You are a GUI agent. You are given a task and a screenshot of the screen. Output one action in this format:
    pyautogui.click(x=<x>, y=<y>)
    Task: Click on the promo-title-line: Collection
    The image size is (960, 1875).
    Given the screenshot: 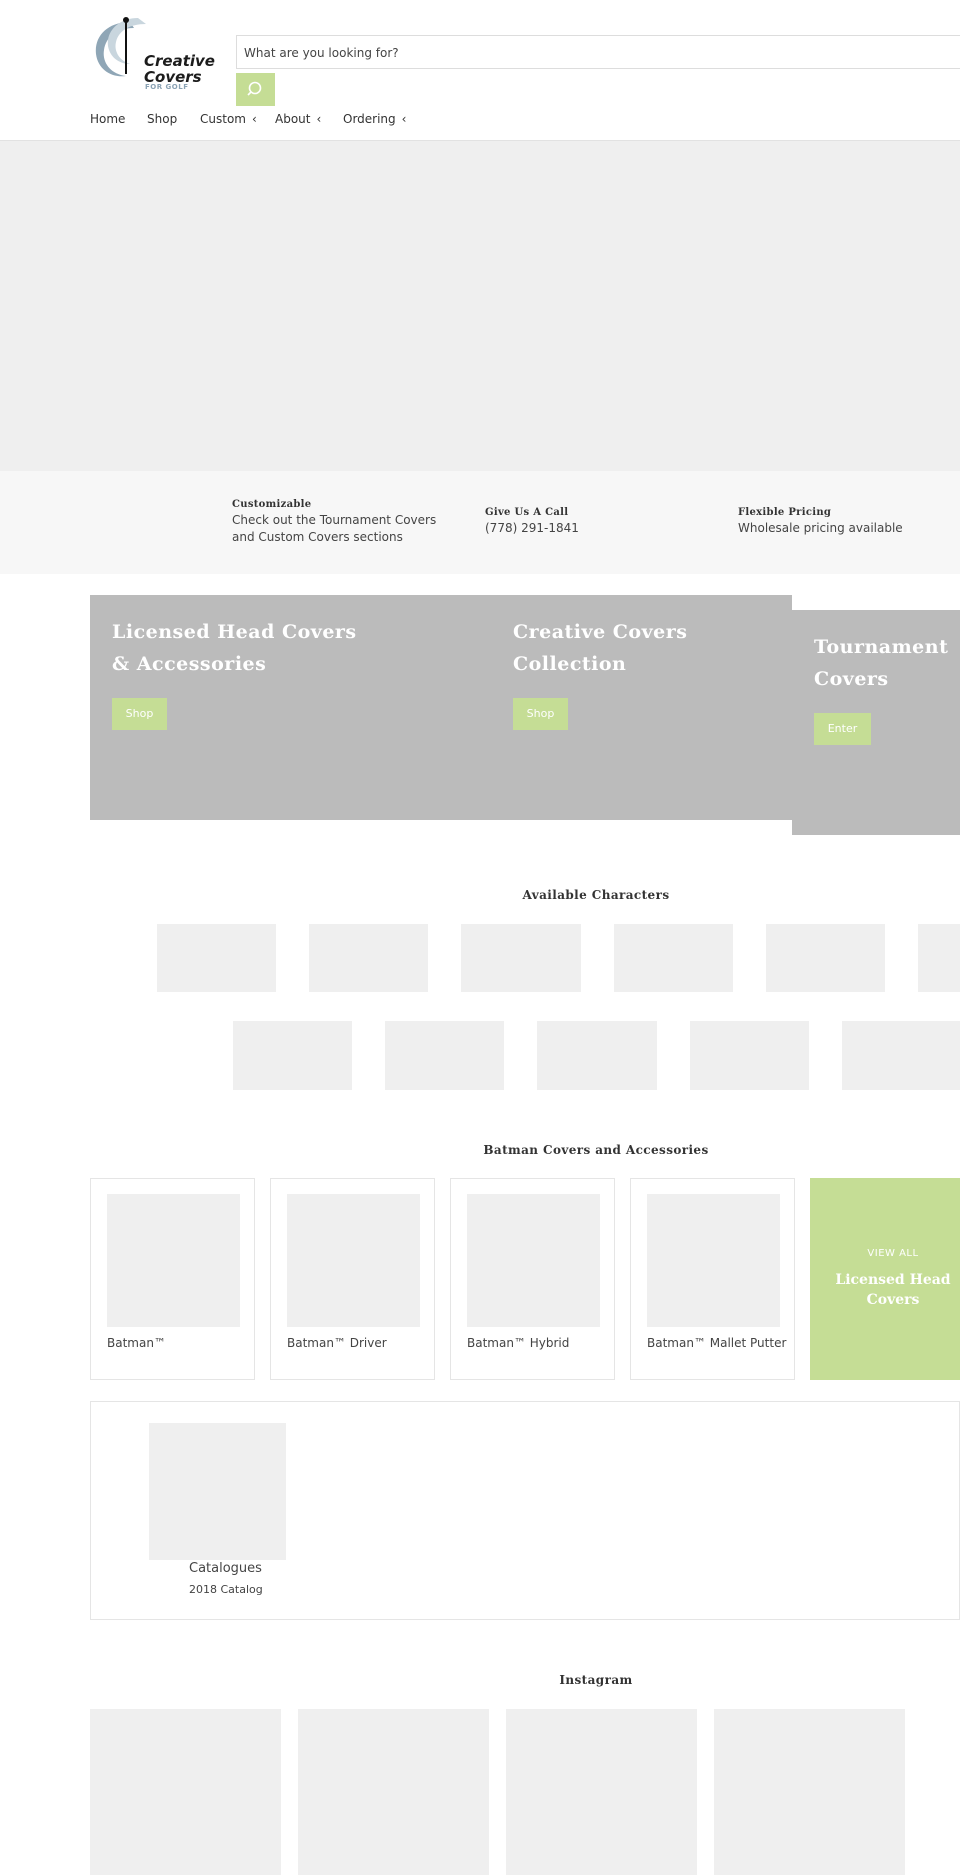 What is the action you would take?
    pyautogui.click(x=570, y=664)
    